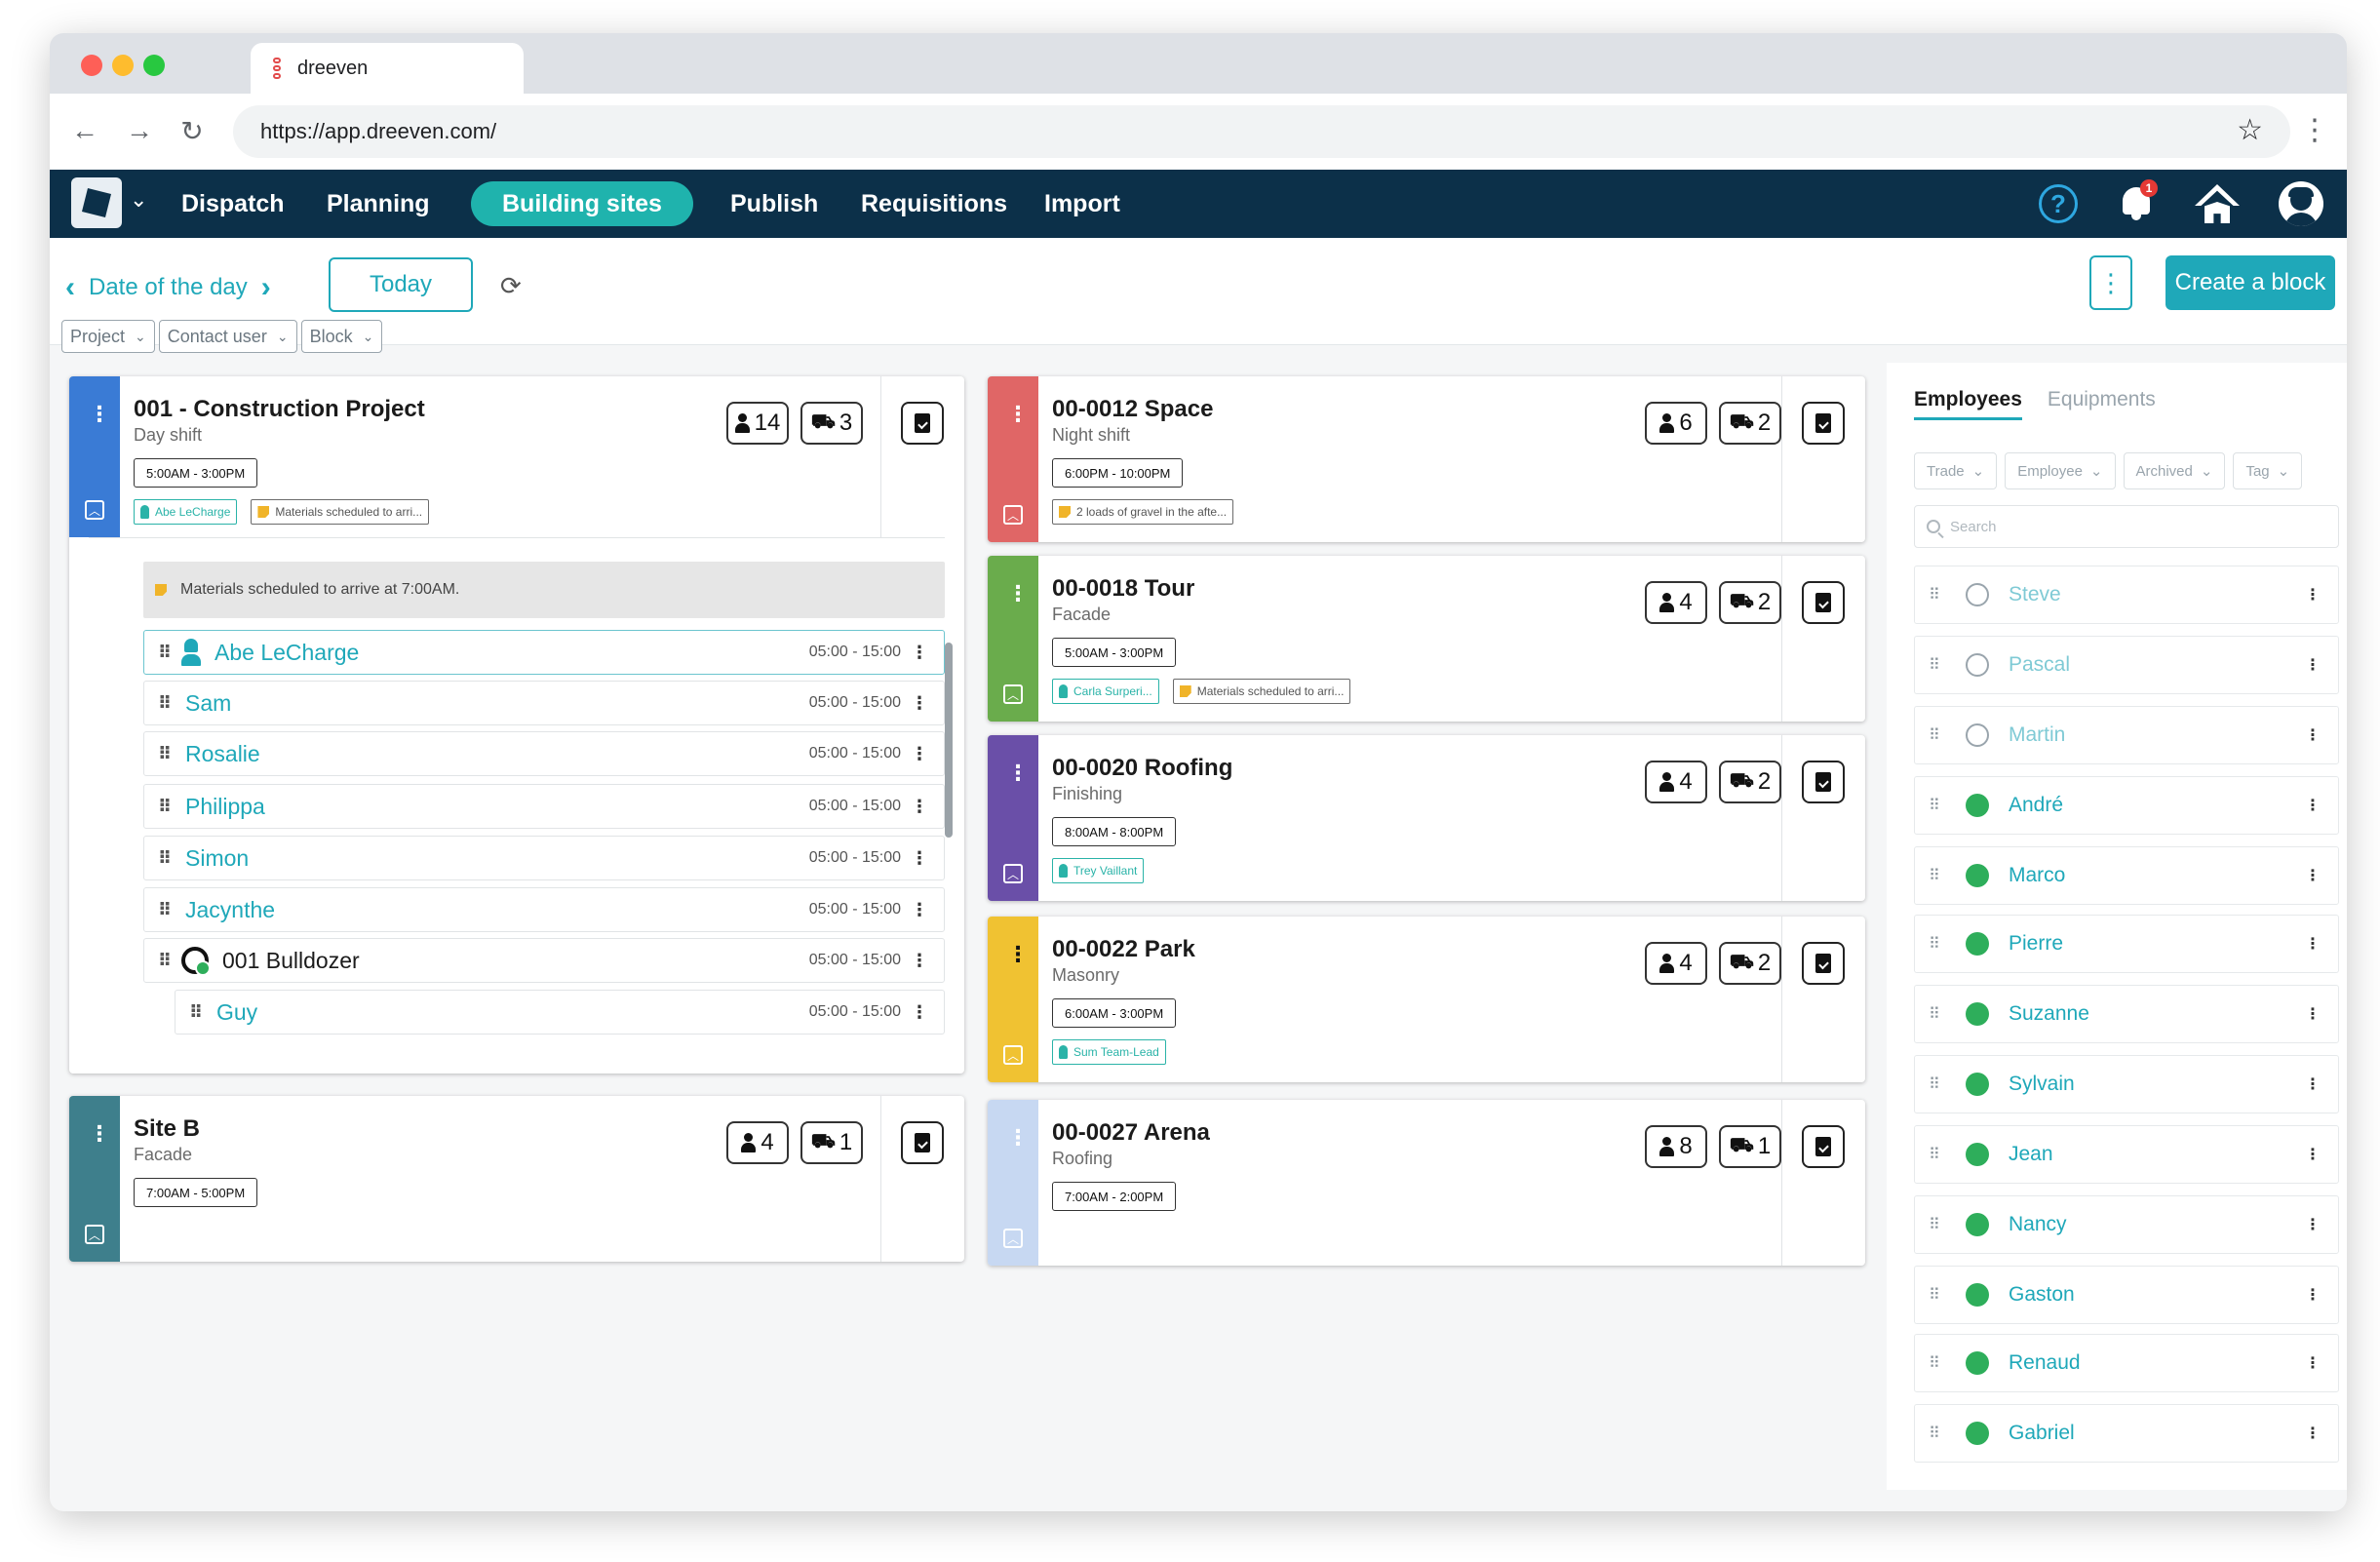 The width and height of the screenshot is (2380, 1562). Describe the element at coordinates (544, 858) in the screenshot. I see `roster-row: ⠿ Simon 05:00 - 15:00 ⋮` at that location.